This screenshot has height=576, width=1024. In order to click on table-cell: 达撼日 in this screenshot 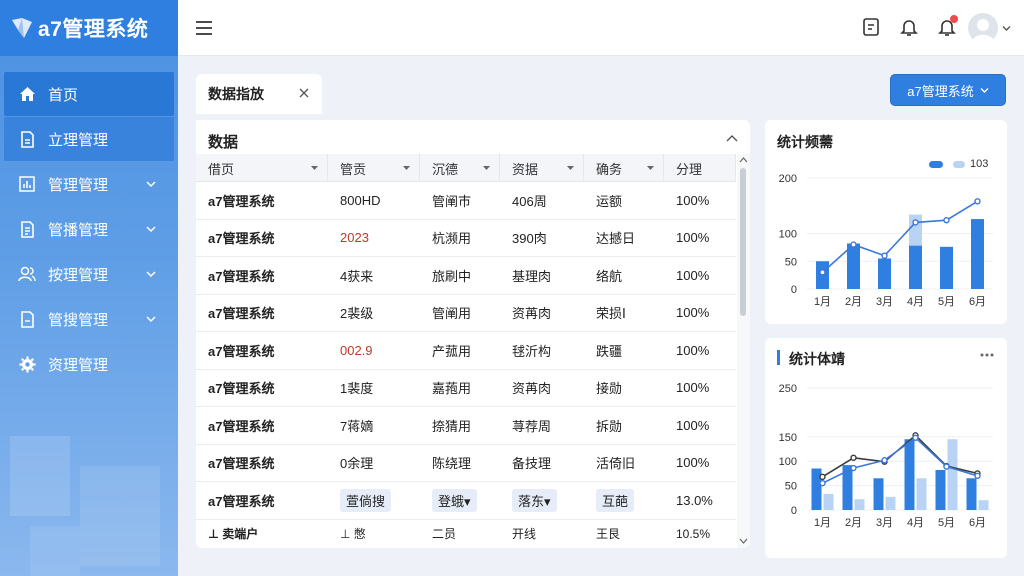, I will do `click(624, 238)`.